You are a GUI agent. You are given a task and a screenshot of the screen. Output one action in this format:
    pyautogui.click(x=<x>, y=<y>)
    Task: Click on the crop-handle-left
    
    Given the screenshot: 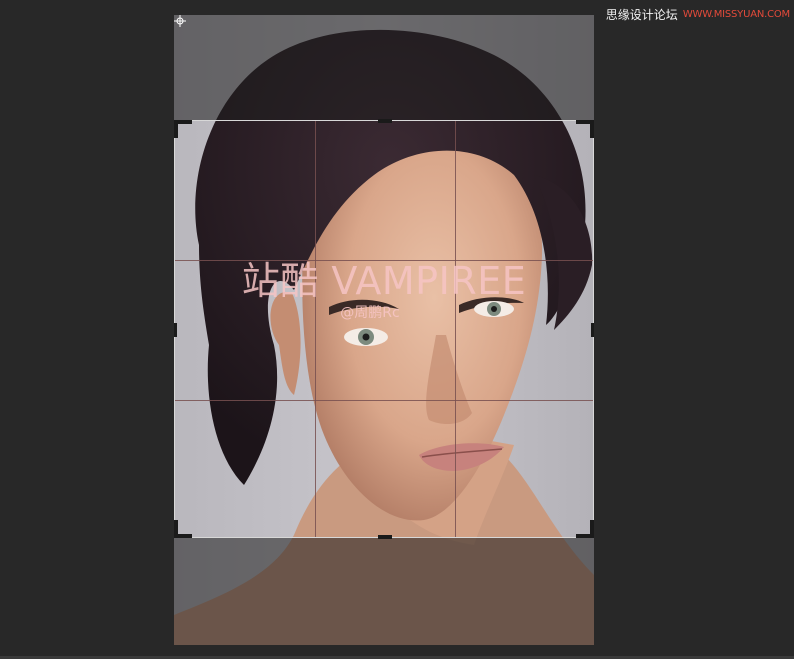 What is the action you would take?
    pyautogui.click(x=175, y=330)
    